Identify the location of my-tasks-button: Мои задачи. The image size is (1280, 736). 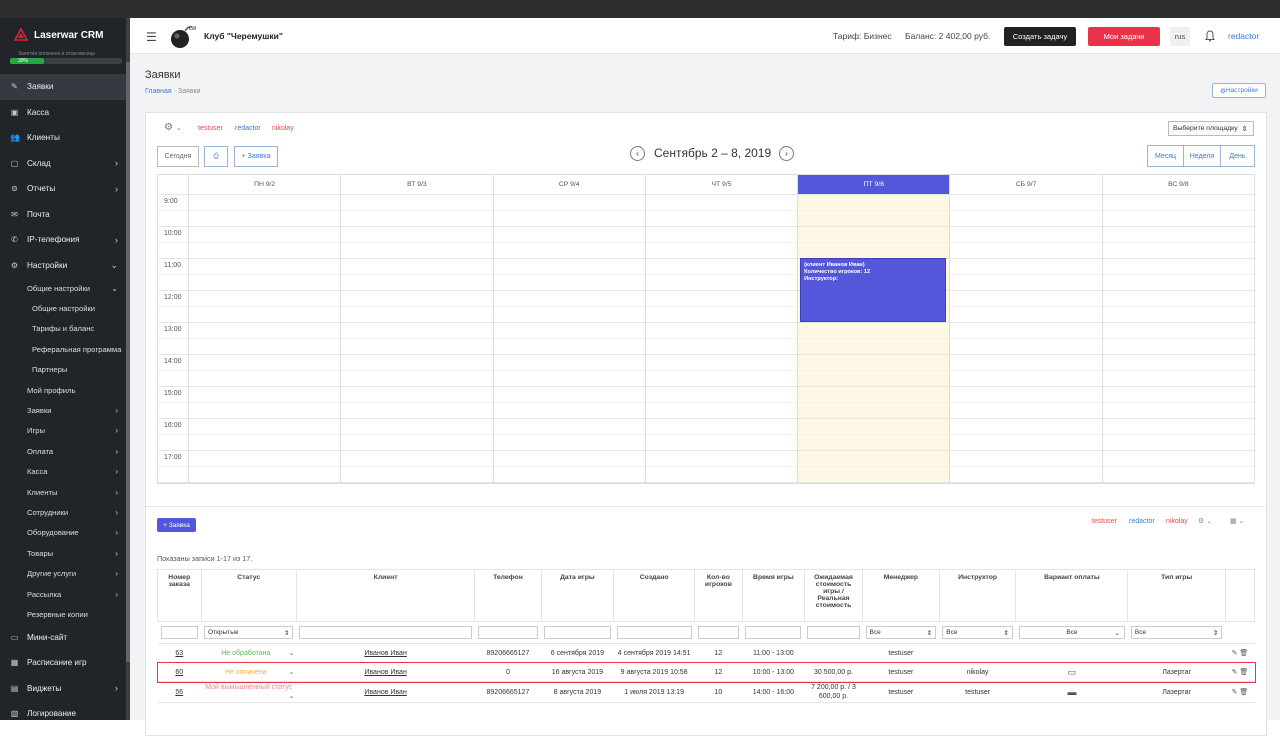
(1124, 36).